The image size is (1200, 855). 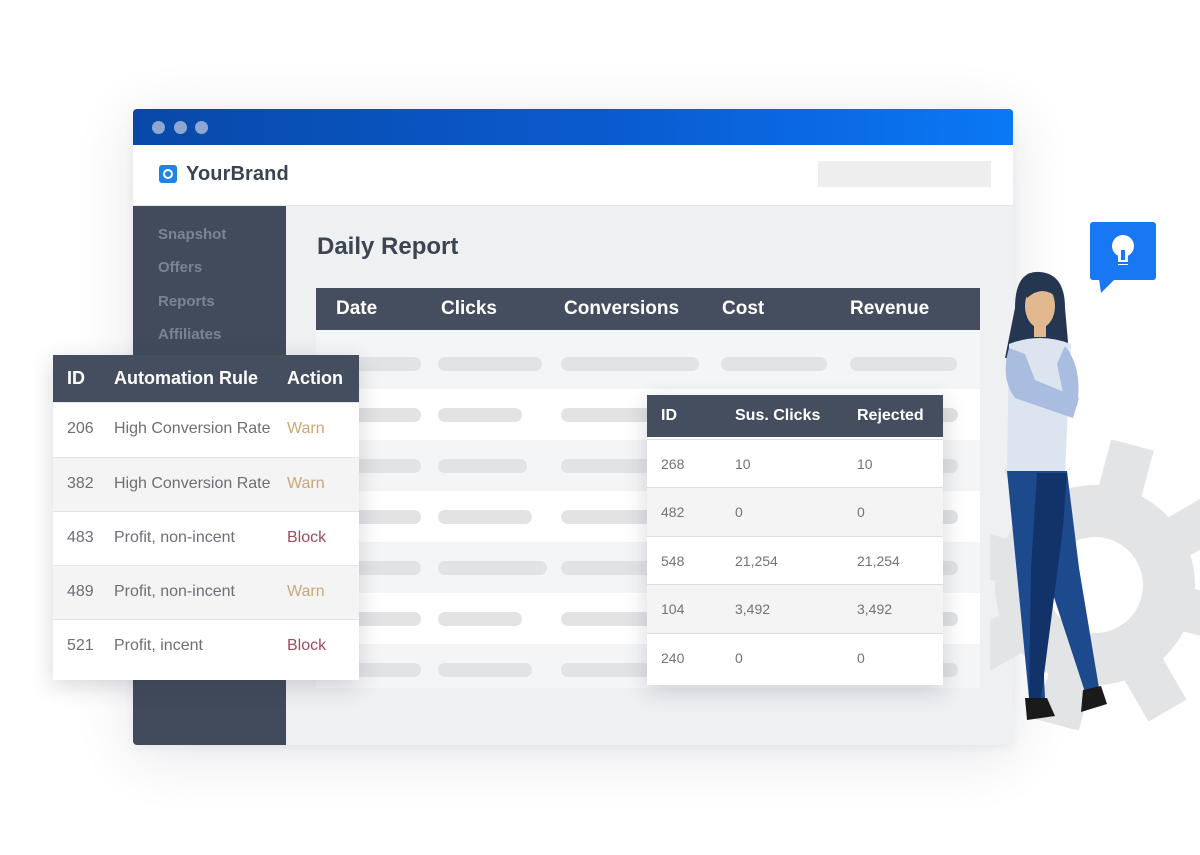 What do you see at coordinates (189, 334) in the screenshot?
I see `sidebar-item-affiliates: Affiliates` at bounding box center [189, 334].